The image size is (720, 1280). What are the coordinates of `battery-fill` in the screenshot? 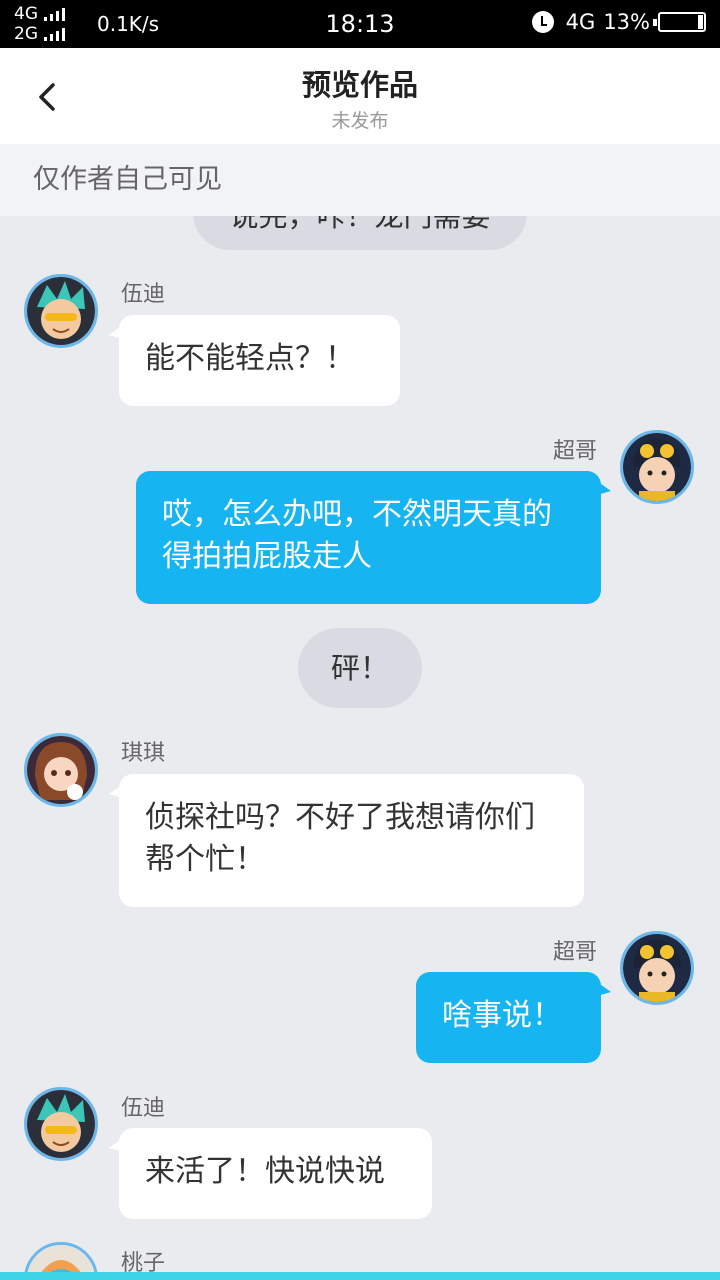 It's located at (700, 22).